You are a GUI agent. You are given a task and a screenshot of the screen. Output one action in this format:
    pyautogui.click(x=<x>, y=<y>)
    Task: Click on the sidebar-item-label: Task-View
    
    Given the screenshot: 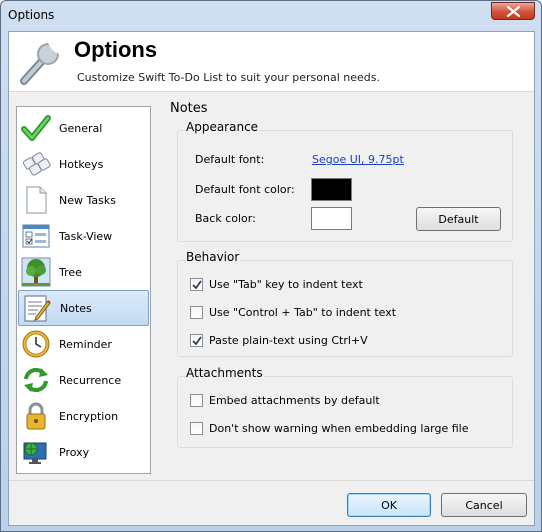 What is the action you would take?
    pyautogui.click(x=86, y=236)
    